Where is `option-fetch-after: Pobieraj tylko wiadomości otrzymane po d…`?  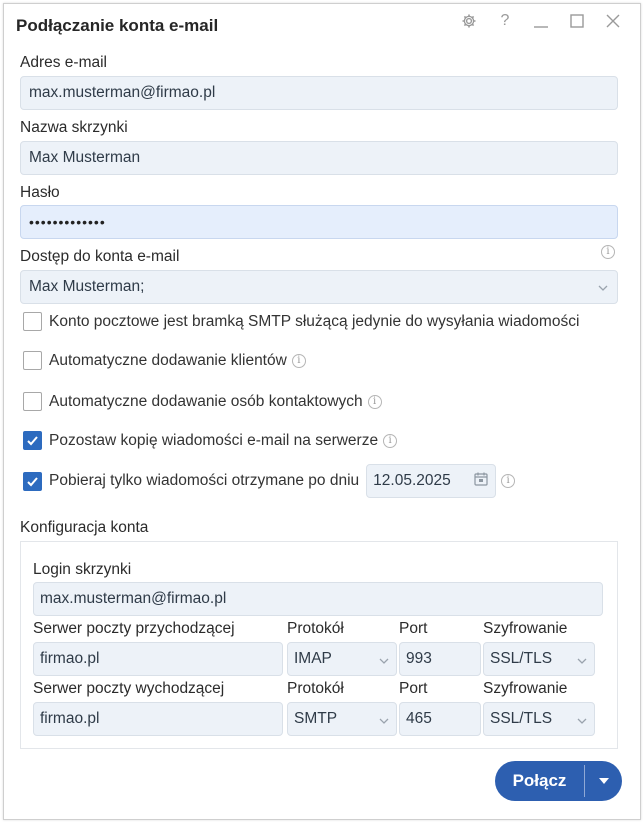
option-fetch-after: Pobieraj tylko wiadomości otrzymane po d… is located at coordinates (269, 481).